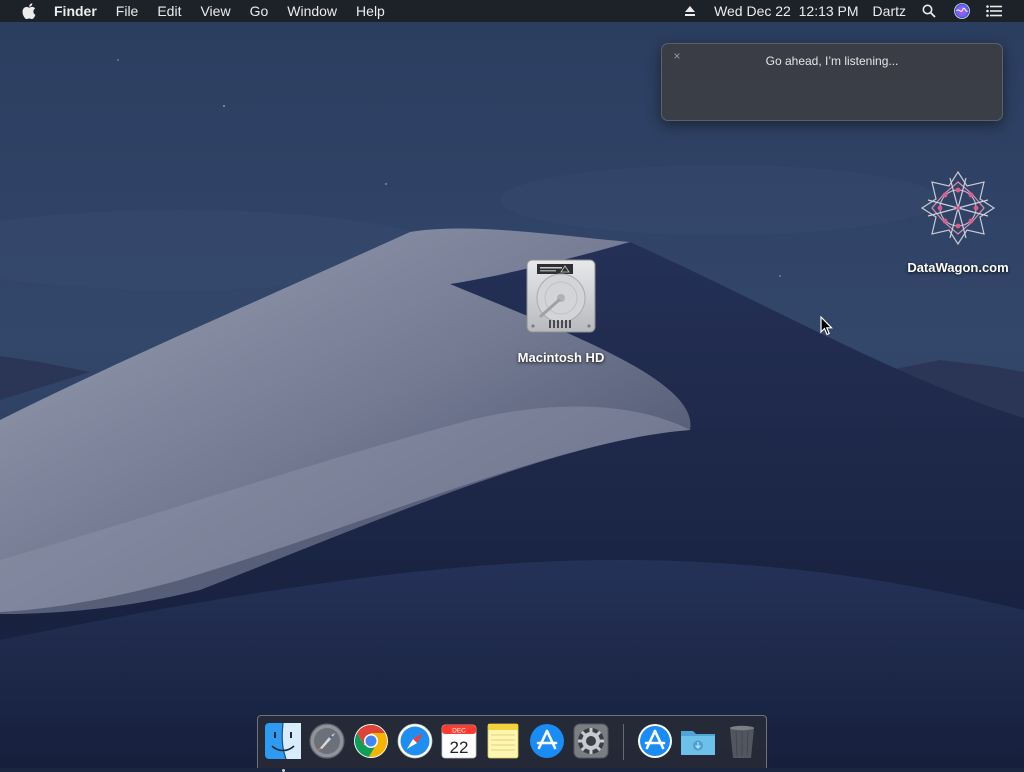  Describe the element at coordinates (690, 11) in the screenshot. I see `eject-icon` at that location.